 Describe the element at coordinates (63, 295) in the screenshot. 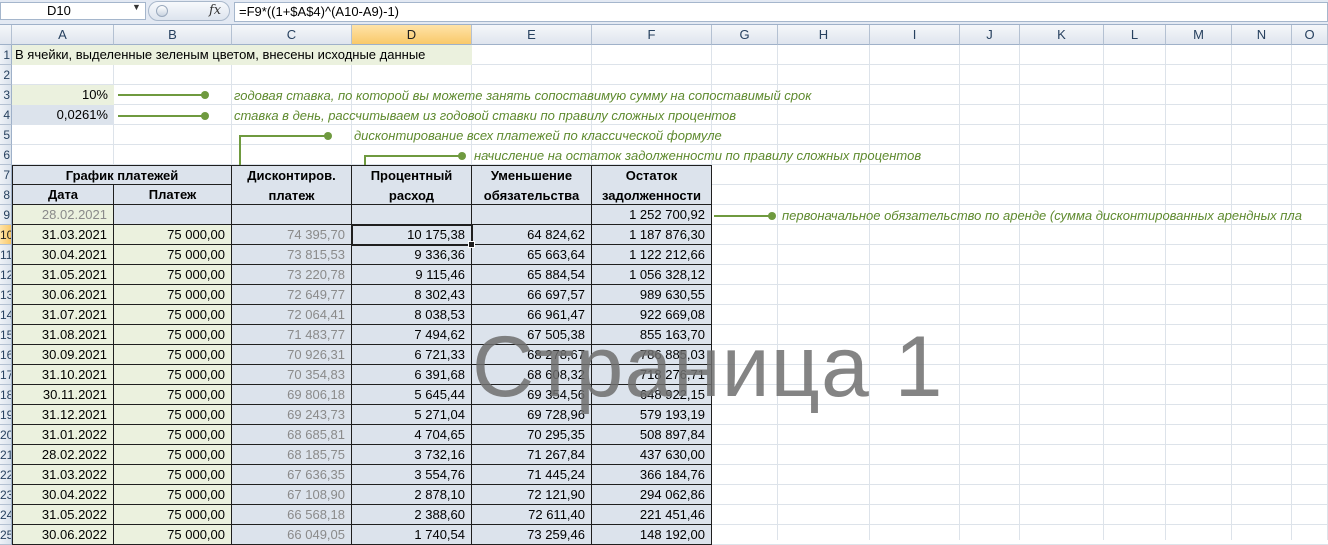

I see `date-cell: 30.06.2021` at that location.